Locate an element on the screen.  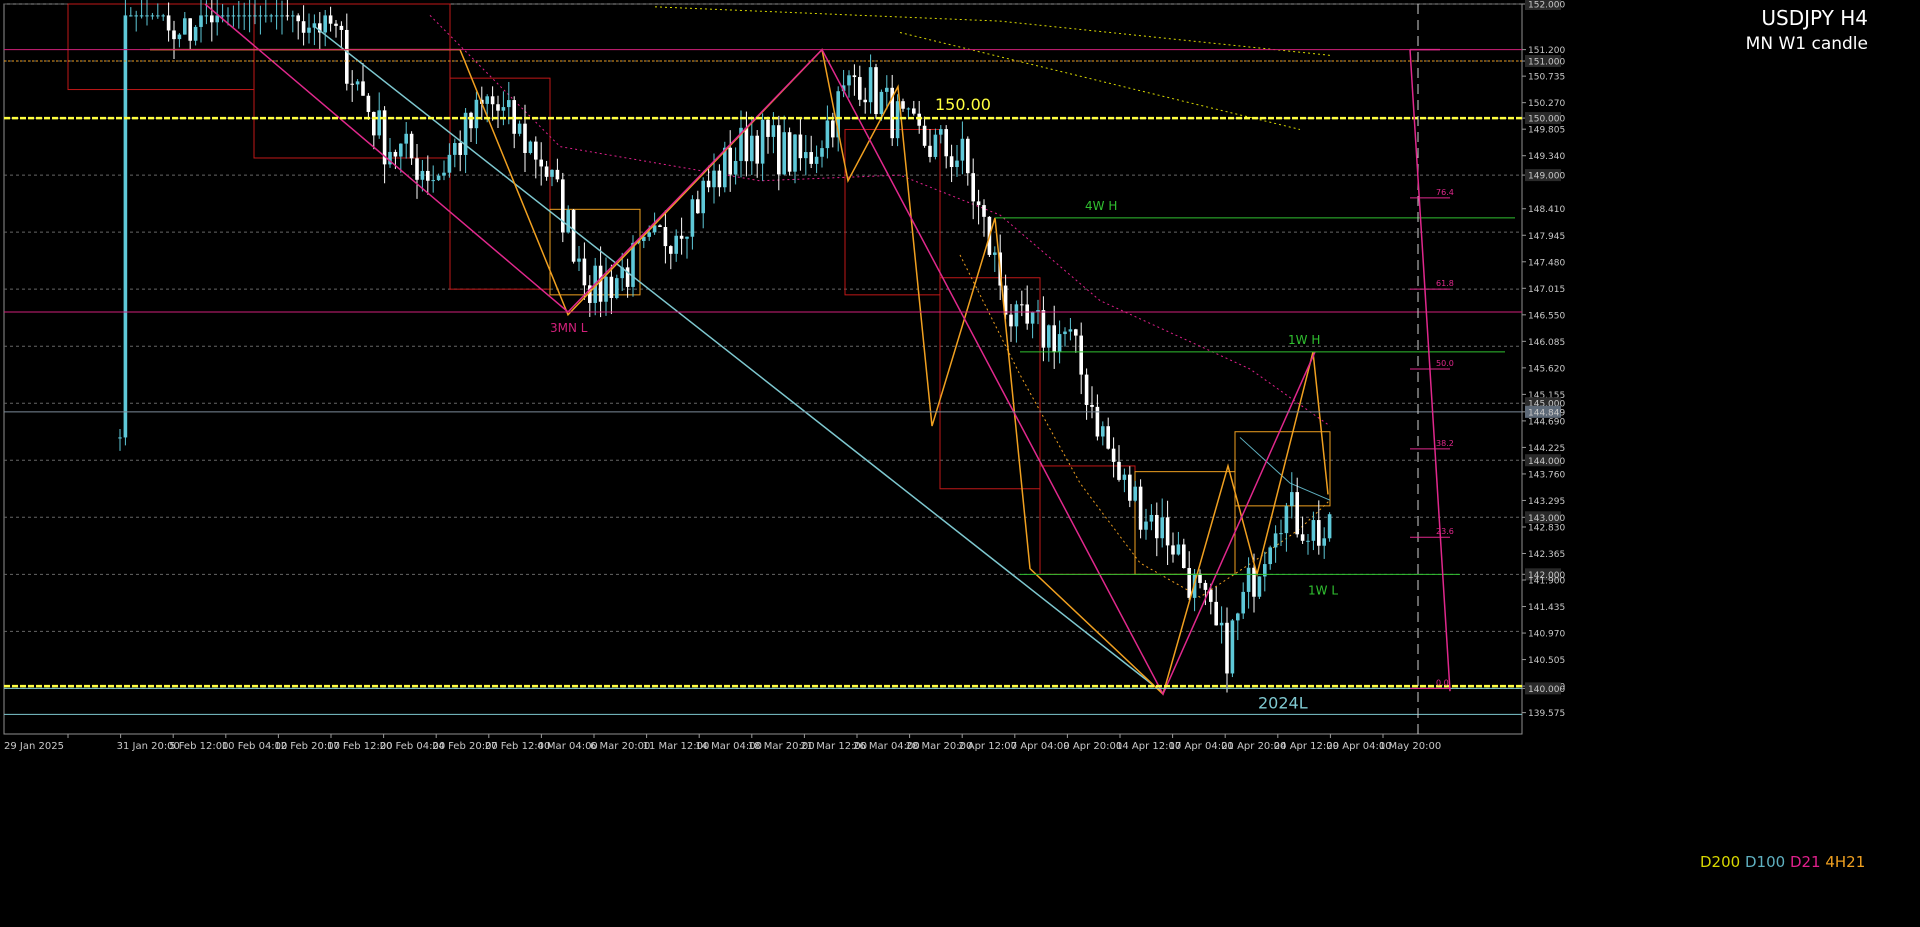
y-tick-label: 147.015 is located at coordinates (1546, 290).